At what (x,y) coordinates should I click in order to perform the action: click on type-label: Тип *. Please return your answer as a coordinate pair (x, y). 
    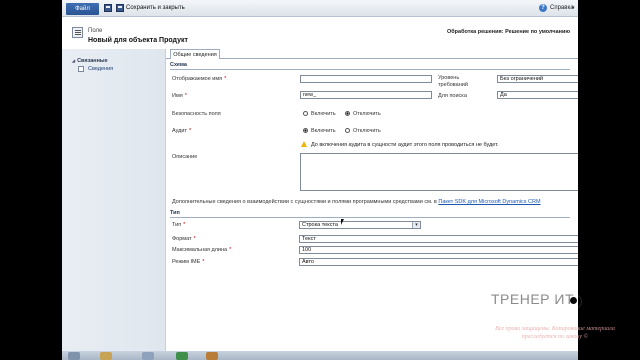
    Looking at the image, I should click on (179, 225).